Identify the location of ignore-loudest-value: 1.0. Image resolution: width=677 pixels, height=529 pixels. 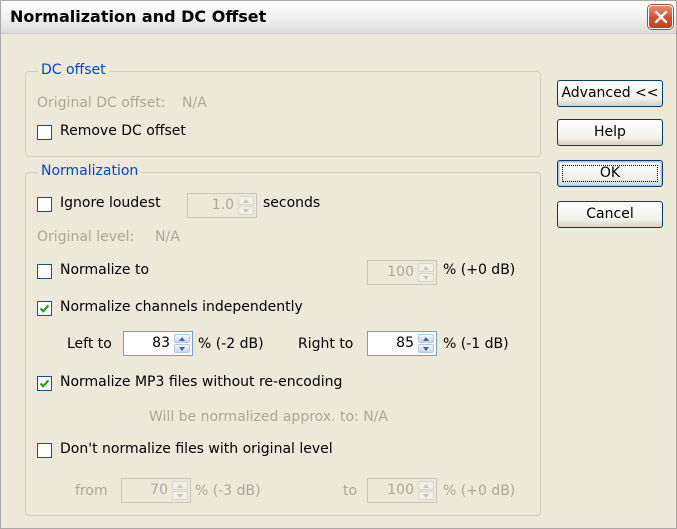
(222, 205).